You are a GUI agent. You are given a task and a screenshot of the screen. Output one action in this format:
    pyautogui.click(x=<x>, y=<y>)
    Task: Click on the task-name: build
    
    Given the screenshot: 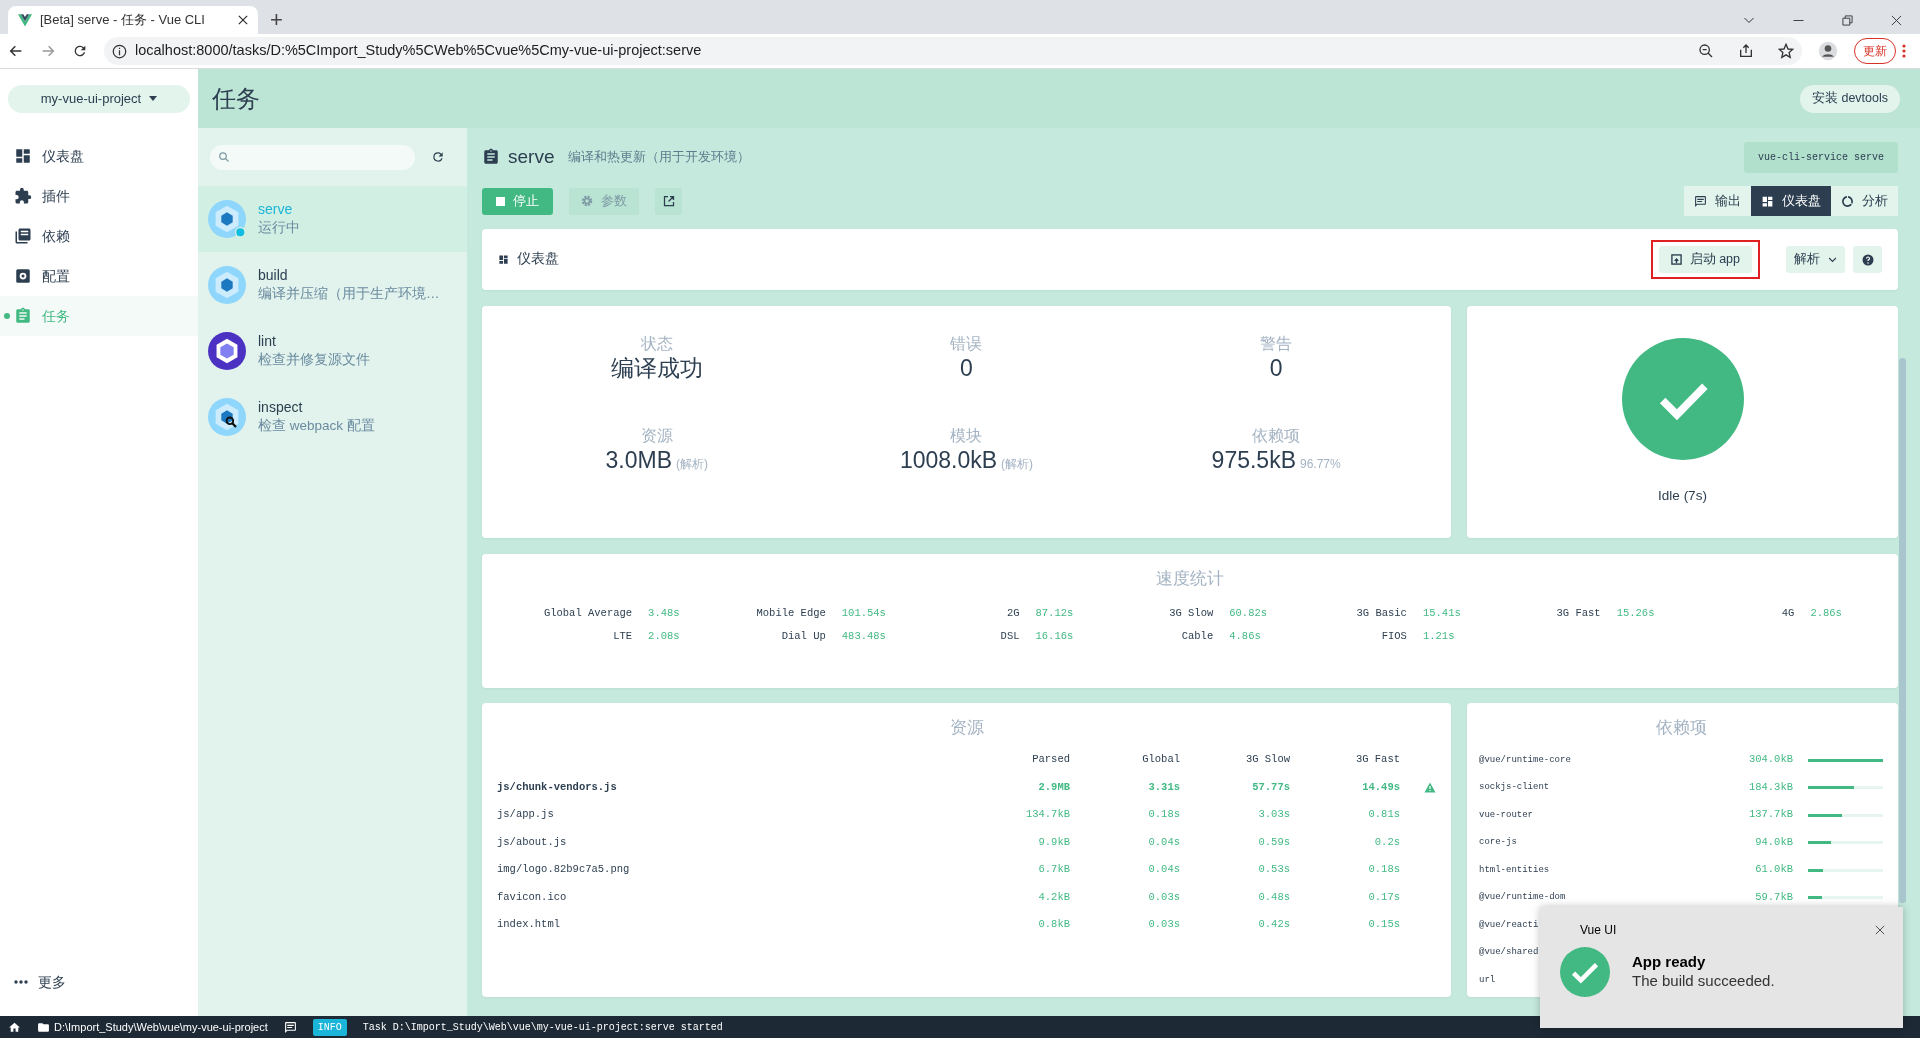 What is the action you would take?
    pyautogui.click(x=273, y=276)
    